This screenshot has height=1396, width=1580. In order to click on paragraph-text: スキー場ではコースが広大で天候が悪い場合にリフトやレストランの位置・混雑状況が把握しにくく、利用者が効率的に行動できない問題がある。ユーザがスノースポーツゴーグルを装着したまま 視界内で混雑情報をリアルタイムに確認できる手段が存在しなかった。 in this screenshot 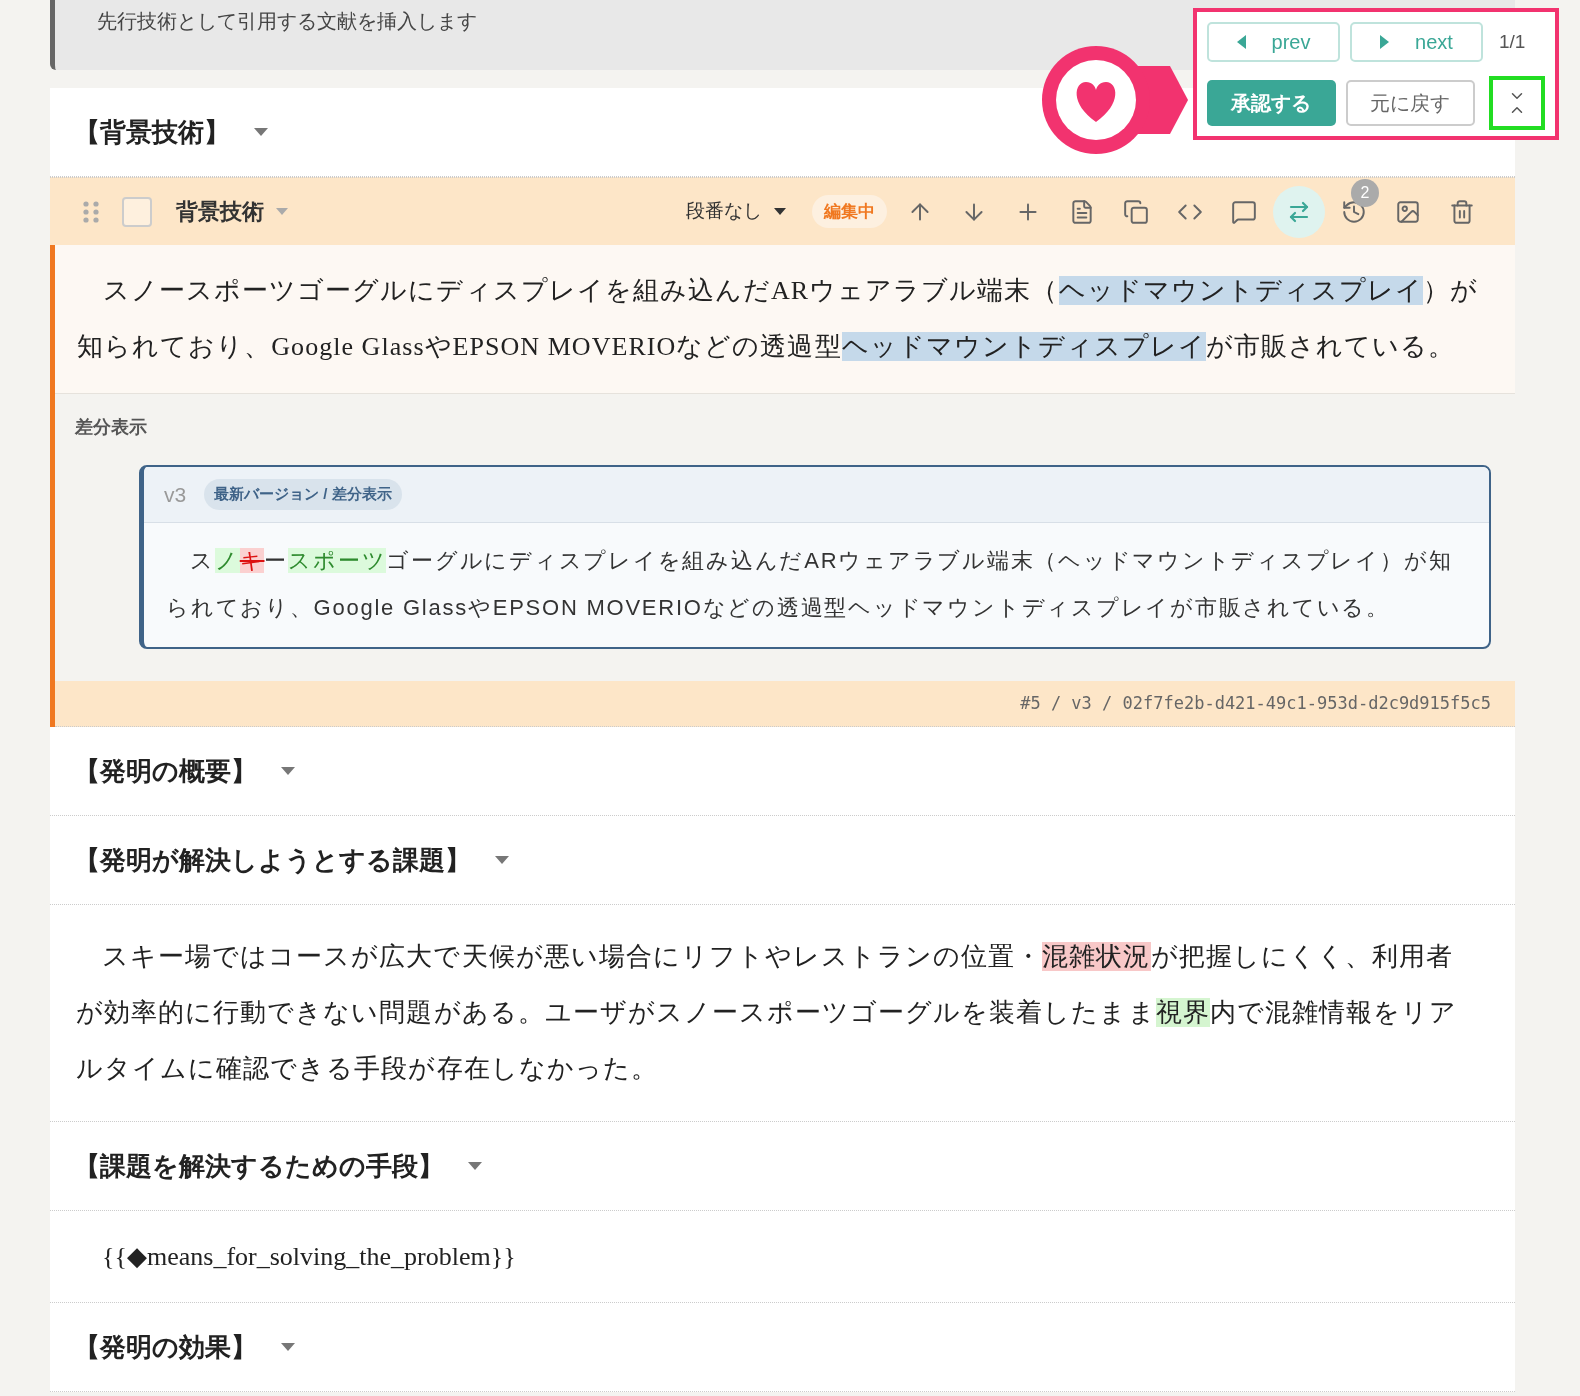, I will do `click(782, 1013)`.